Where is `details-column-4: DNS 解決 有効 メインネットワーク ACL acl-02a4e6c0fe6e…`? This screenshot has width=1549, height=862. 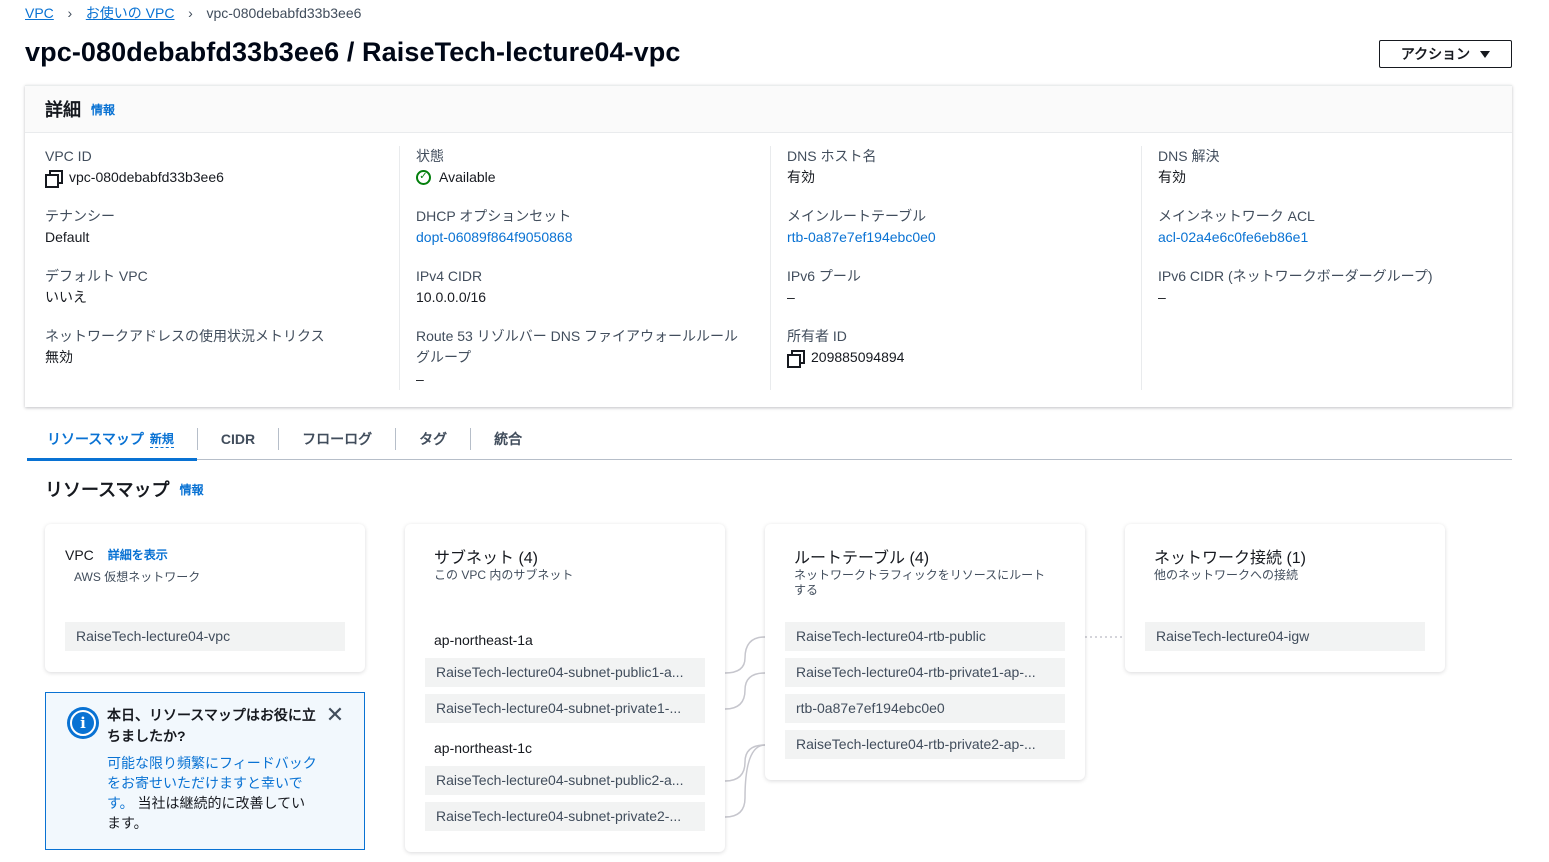 details-column-4: DNS 解決 有効 メインネットワーク ACL acl-02a4e6c0fe6e… is located at coordinates (1326, 268).